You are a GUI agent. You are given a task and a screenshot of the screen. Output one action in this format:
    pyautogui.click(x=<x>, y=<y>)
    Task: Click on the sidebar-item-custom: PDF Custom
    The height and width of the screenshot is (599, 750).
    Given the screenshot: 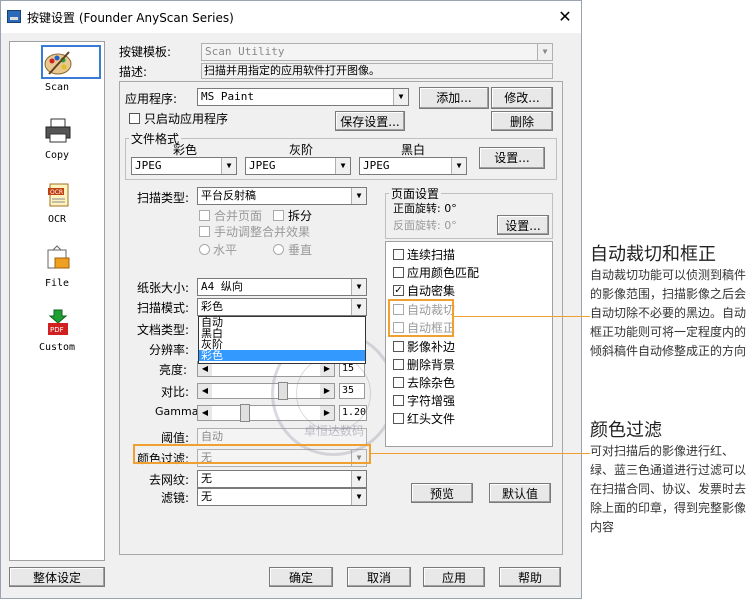 What is the action you would take?
    pyautogui.click(x=57, y=333)
    